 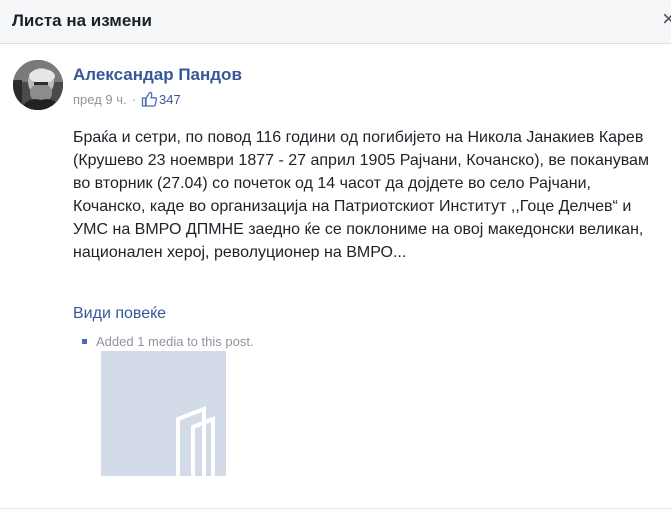 What do you see at coordinates (175, 341) in the screenshot?
I see `activity-text: Added 1 media to this post.` at bounding box center [175, 341].